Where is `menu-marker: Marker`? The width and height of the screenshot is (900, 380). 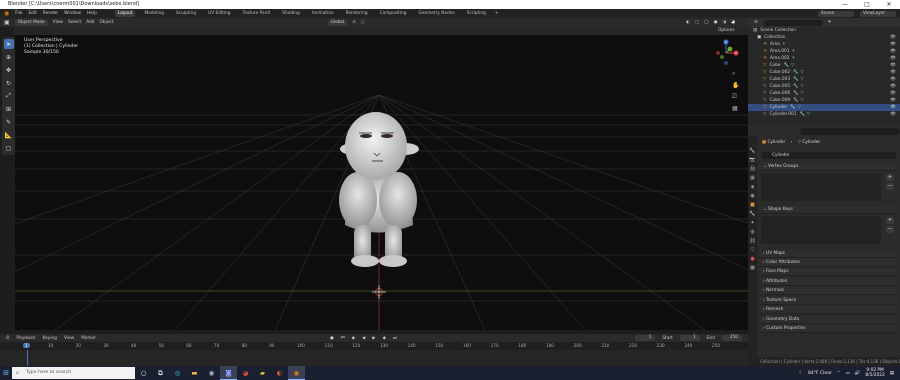 menu-marker: Marker is located at coordinates (88, 338).